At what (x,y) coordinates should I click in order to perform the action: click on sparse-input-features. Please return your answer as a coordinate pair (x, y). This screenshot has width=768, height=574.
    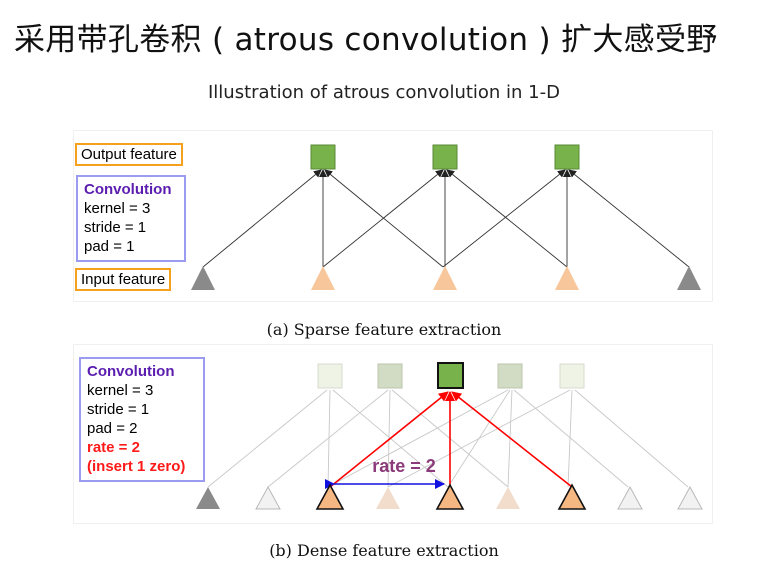
    Looking at the image, I should click on (446, 278).